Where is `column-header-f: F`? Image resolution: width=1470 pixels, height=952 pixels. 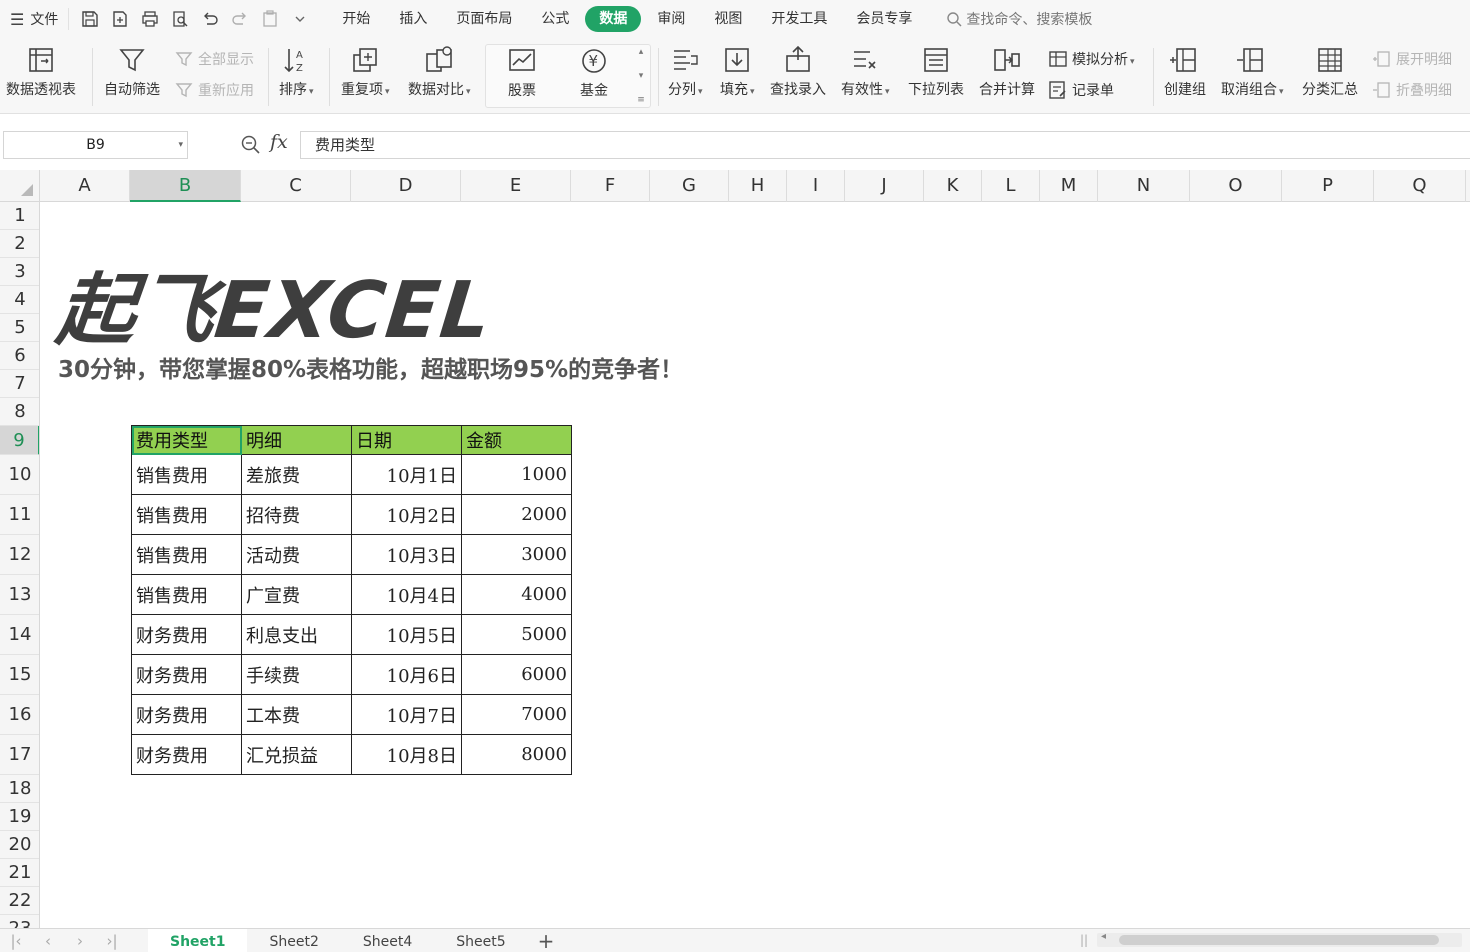 column-header-f: F is located at coordinates (610, 186).